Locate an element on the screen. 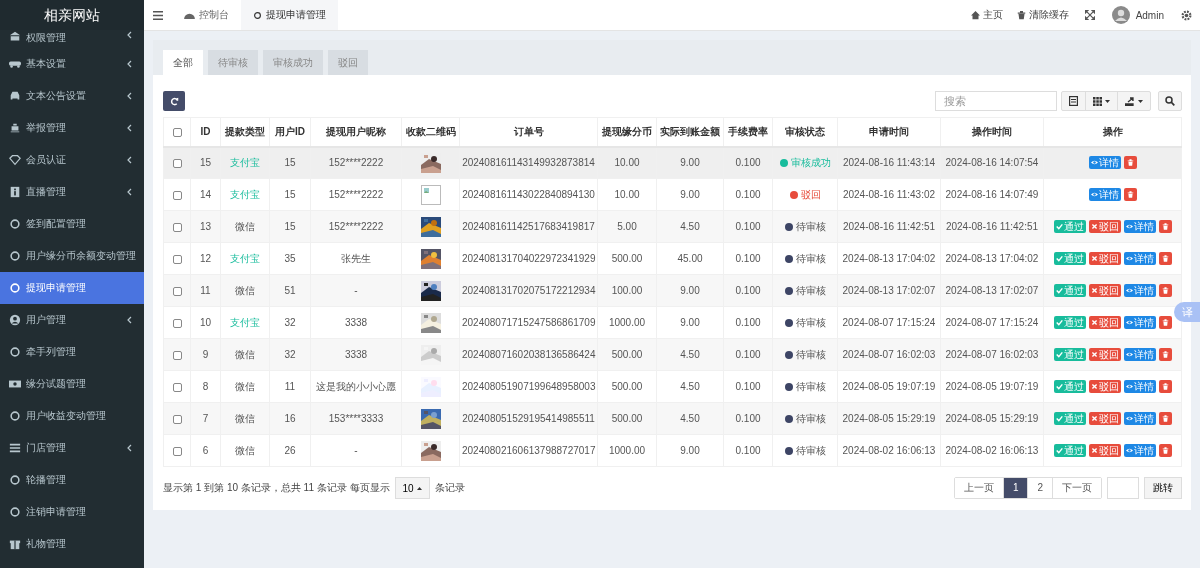 This screenshot has height=568, width=1200. column-header: 实际到账金额 is located at coordinates (690, 132).